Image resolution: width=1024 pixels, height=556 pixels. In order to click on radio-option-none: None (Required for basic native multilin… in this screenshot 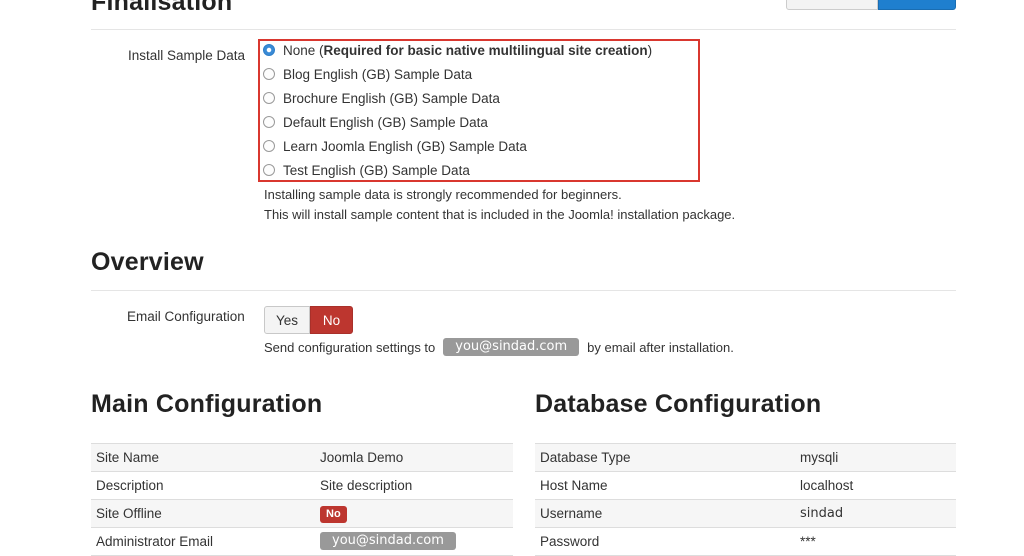, I will do `click(457, 50)`.